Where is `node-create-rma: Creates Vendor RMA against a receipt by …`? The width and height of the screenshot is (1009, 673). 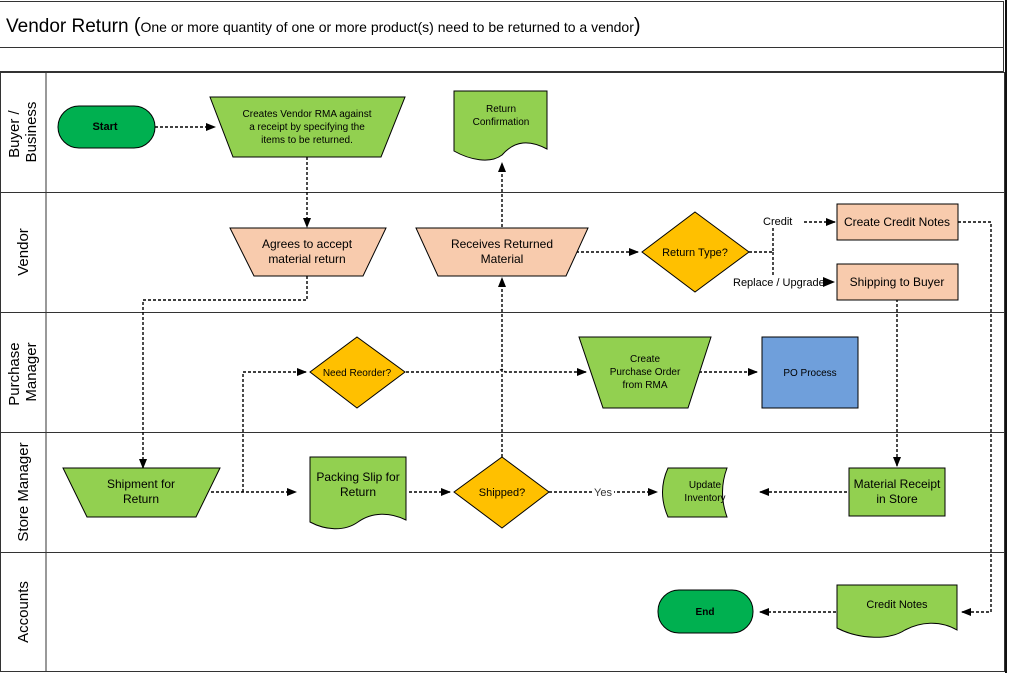 node-create-rma: Creates Vendor RMA against a receipt by … is located at coordinates (307, 127).